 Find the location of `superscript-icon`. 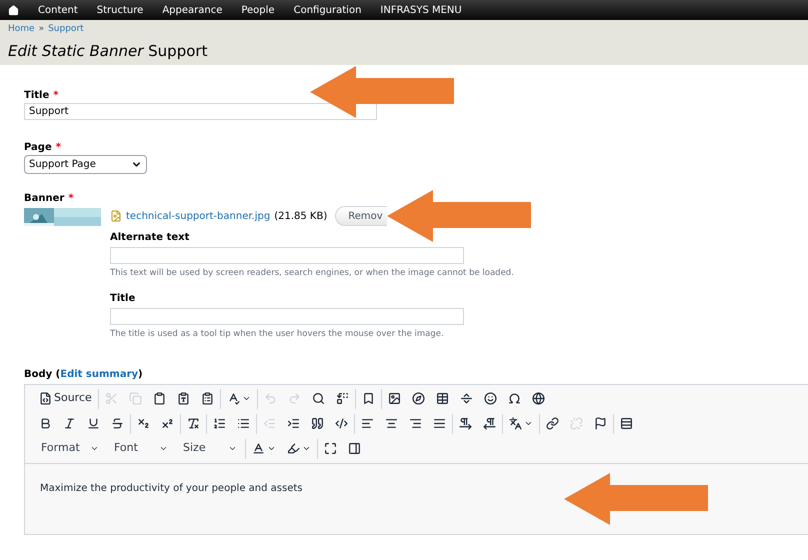

superscript-icon is located at coordinates (167, 423).